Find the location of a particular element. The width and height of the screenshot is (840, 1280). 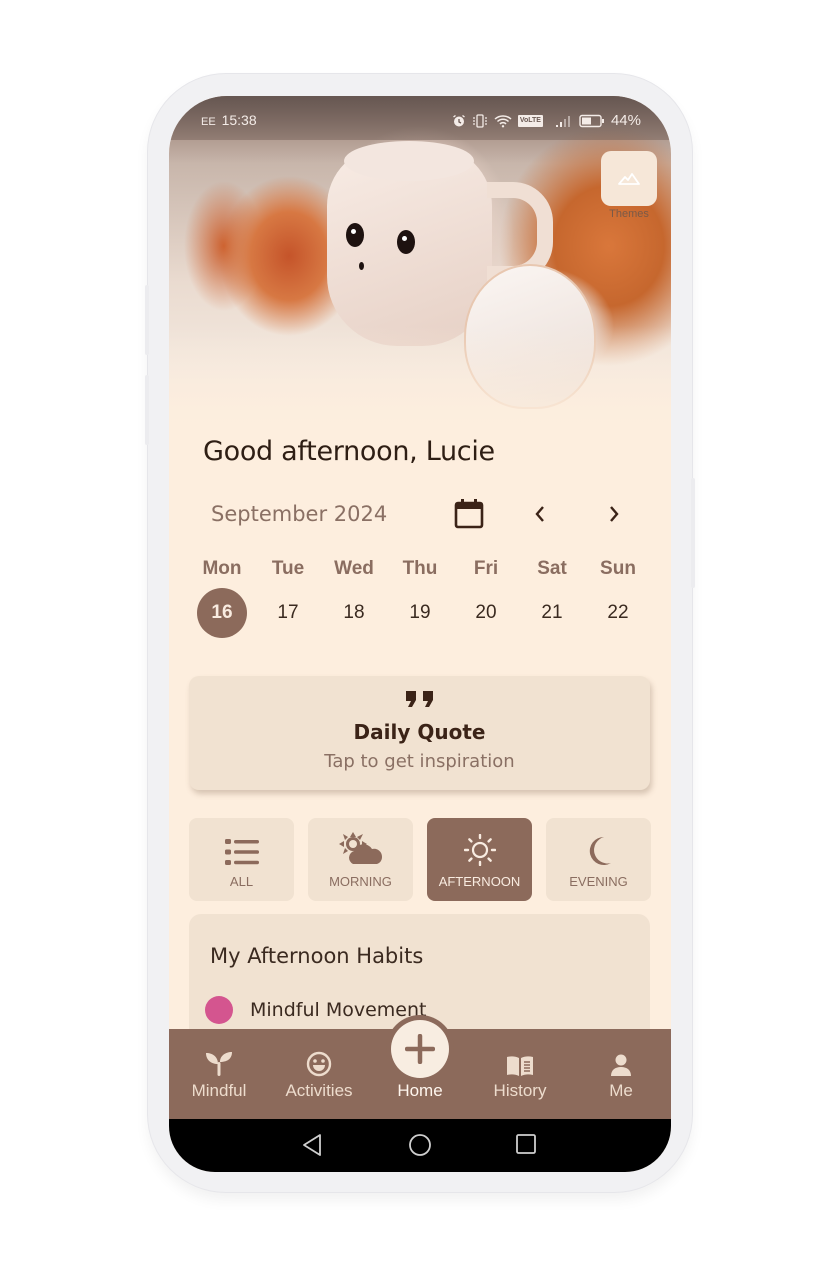

sun-cloud-icon is located at coordinates (360, 848).